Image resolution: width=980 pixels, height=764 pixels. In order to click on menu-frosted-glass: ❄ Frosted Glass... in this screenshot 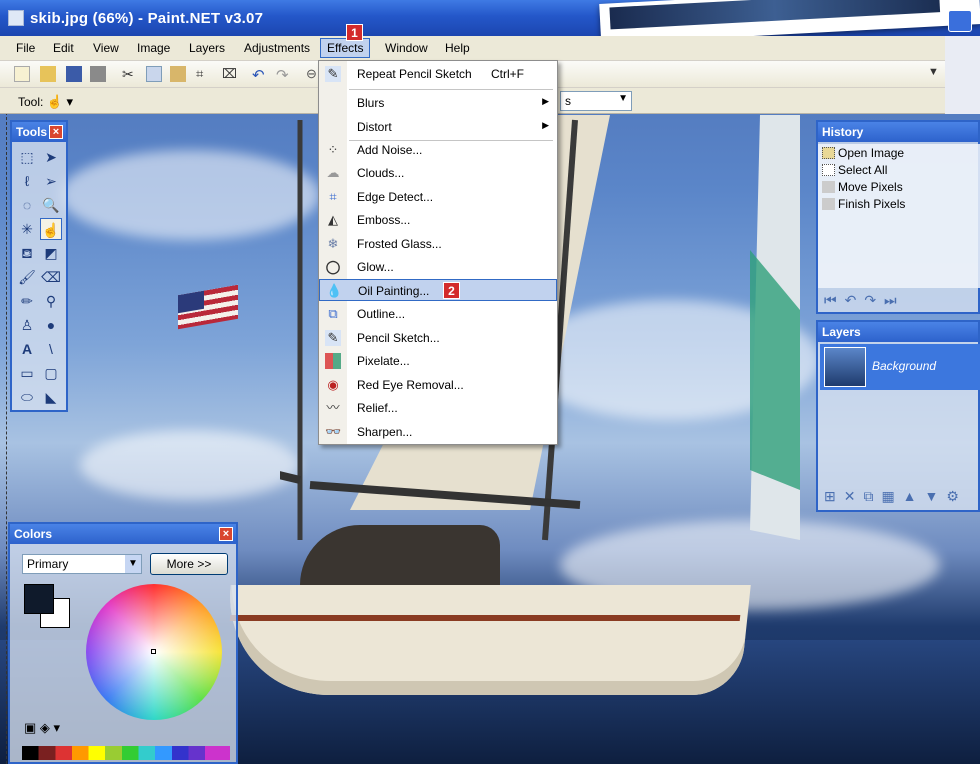, I will do `click(438, 244)`.